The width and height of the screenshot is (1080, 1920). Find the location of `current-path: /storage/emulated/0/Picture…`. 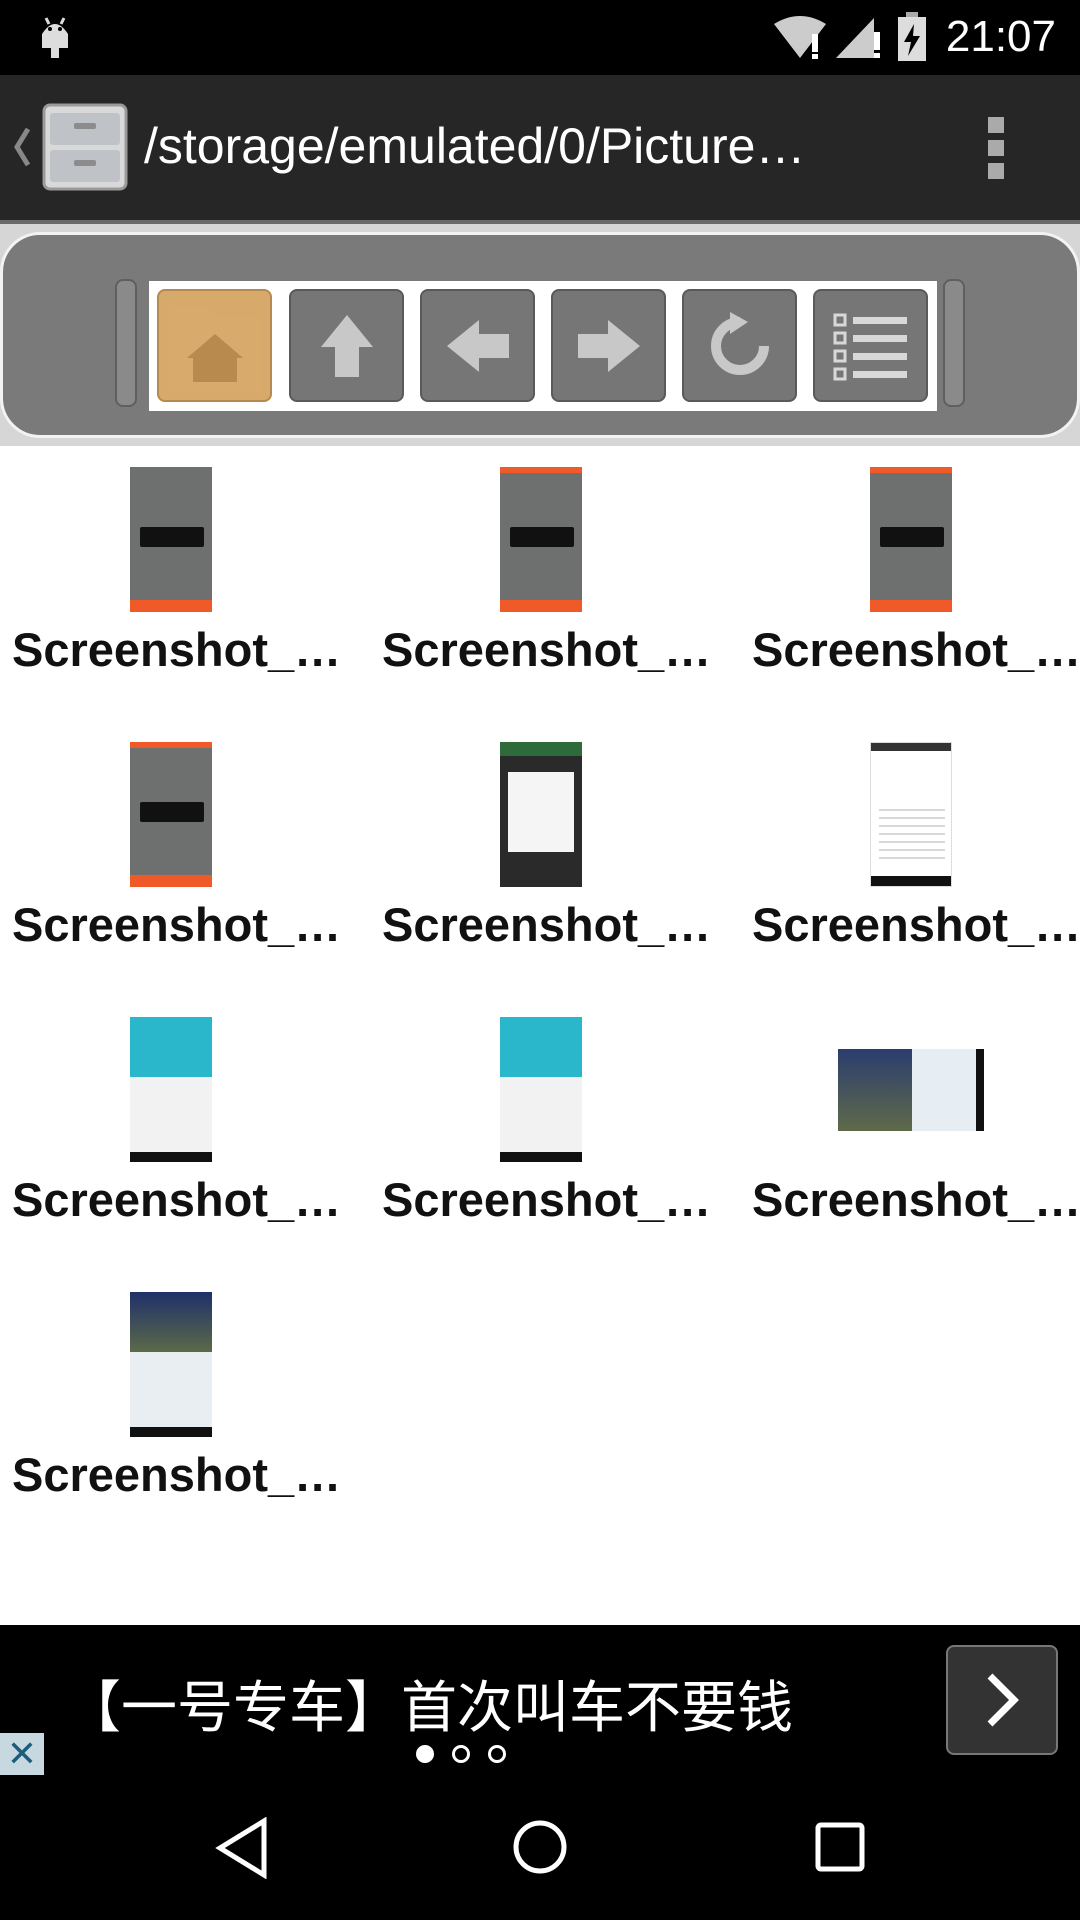

current-path: /storage/emulated/0/Picture… is located at coordinates (475, 146).